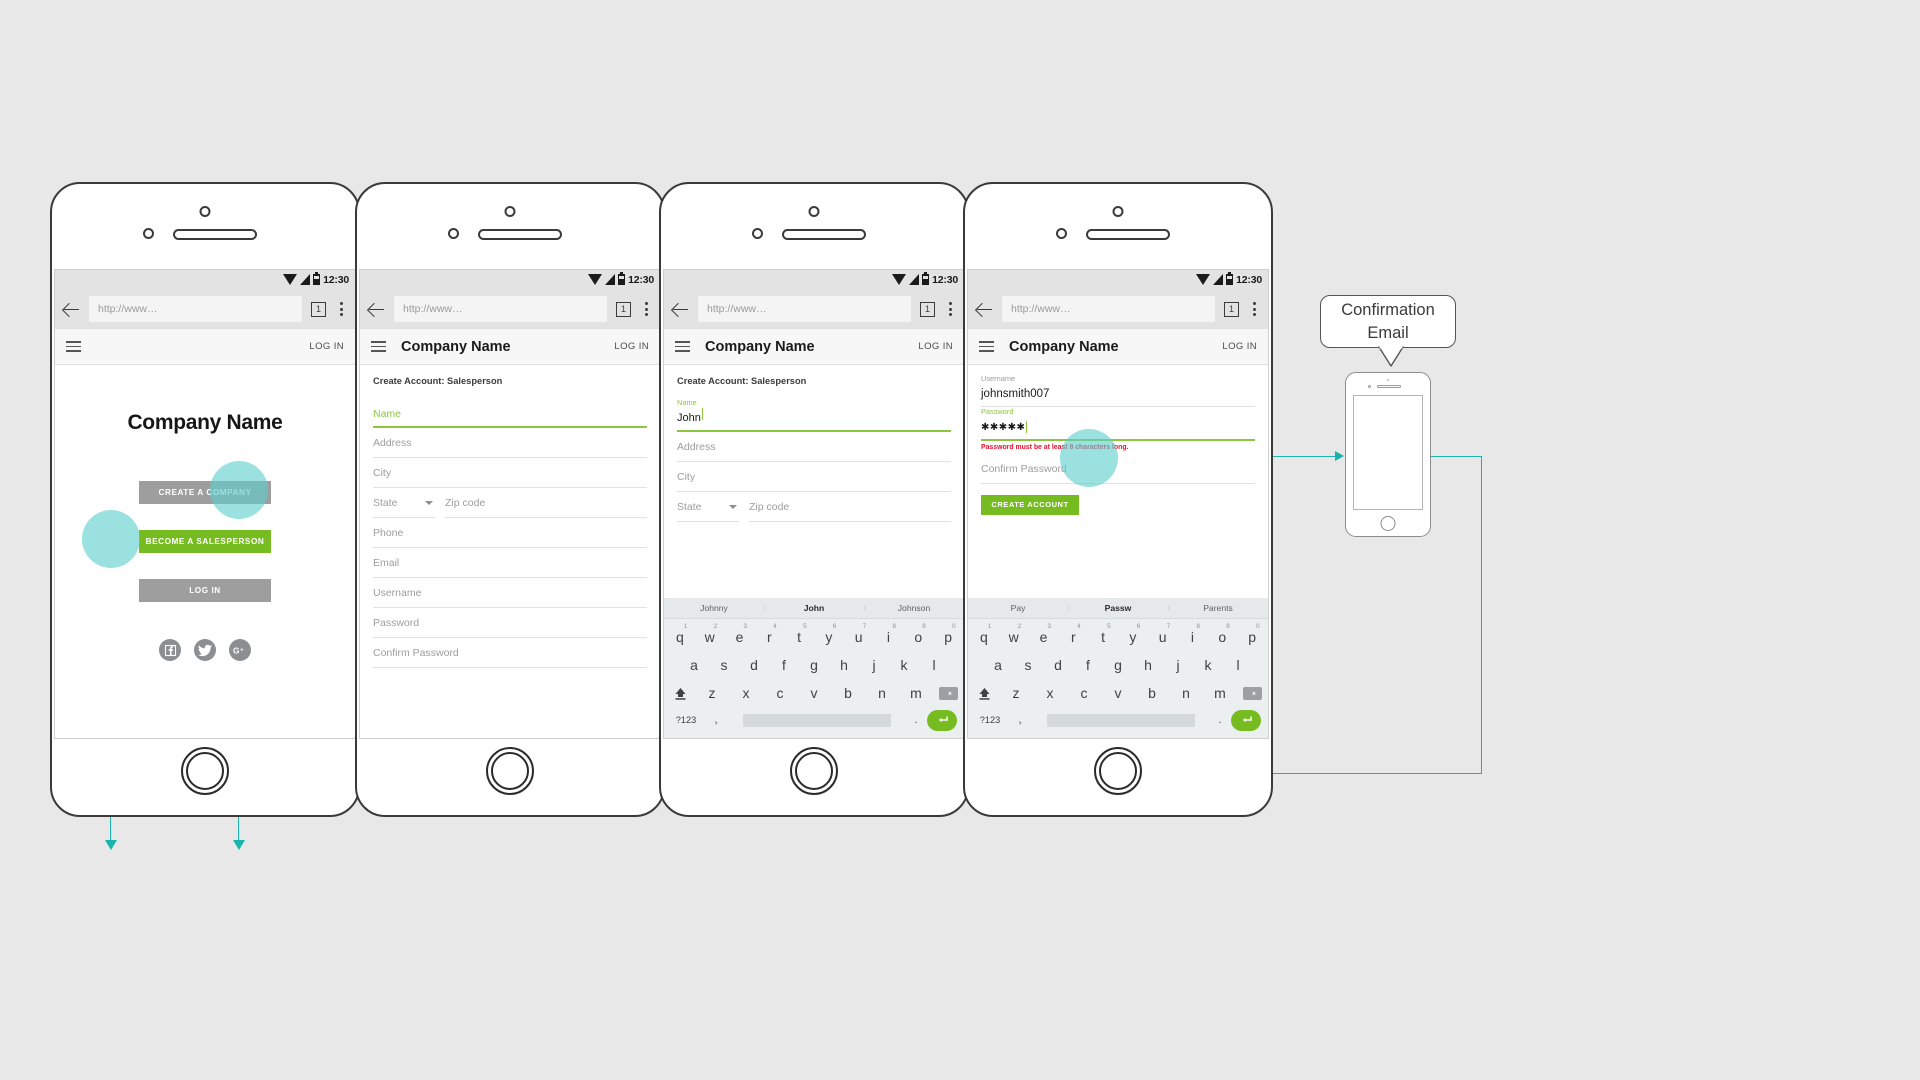 This screenshot has width=1920, height=1080. Describe the element at coordinates (1030, 505) in the screenshot. I see `create-account-button: CREATE ACCOUNT` at that location.